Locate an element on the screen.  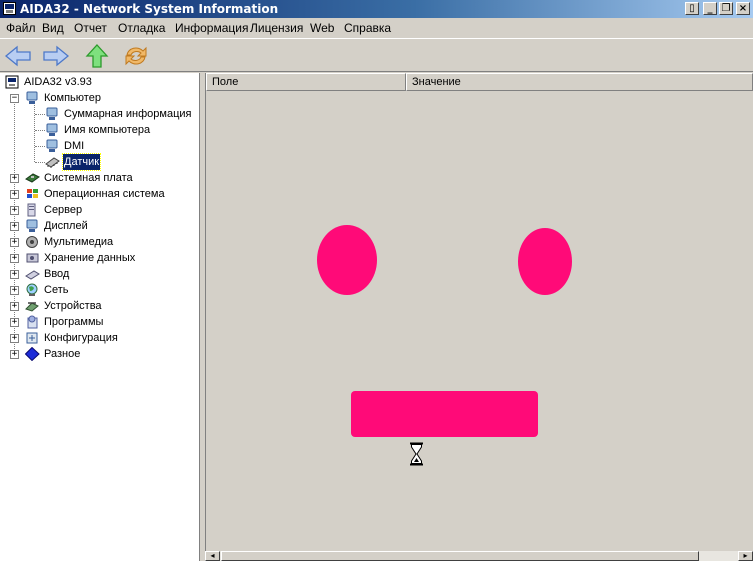
tree-item-motherboard: Системная плата is located at coordinates (110, 178).